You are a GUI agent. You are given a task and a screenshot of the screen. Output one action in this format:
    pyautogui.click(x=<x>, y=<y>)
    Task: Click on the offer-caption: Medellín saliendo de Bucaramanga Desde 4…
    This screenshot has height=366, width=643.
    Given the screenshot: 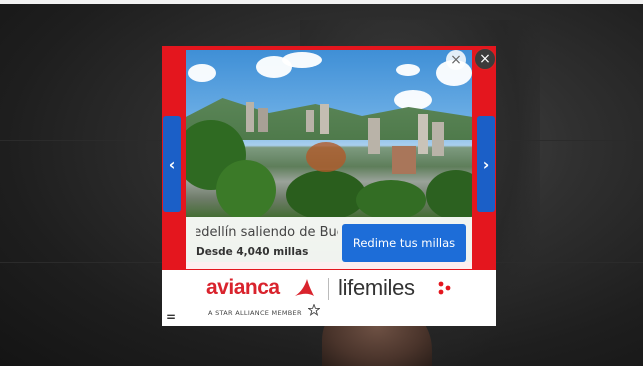 What is the action you would take?
    pyautogui.click(x=329, y=243)
    